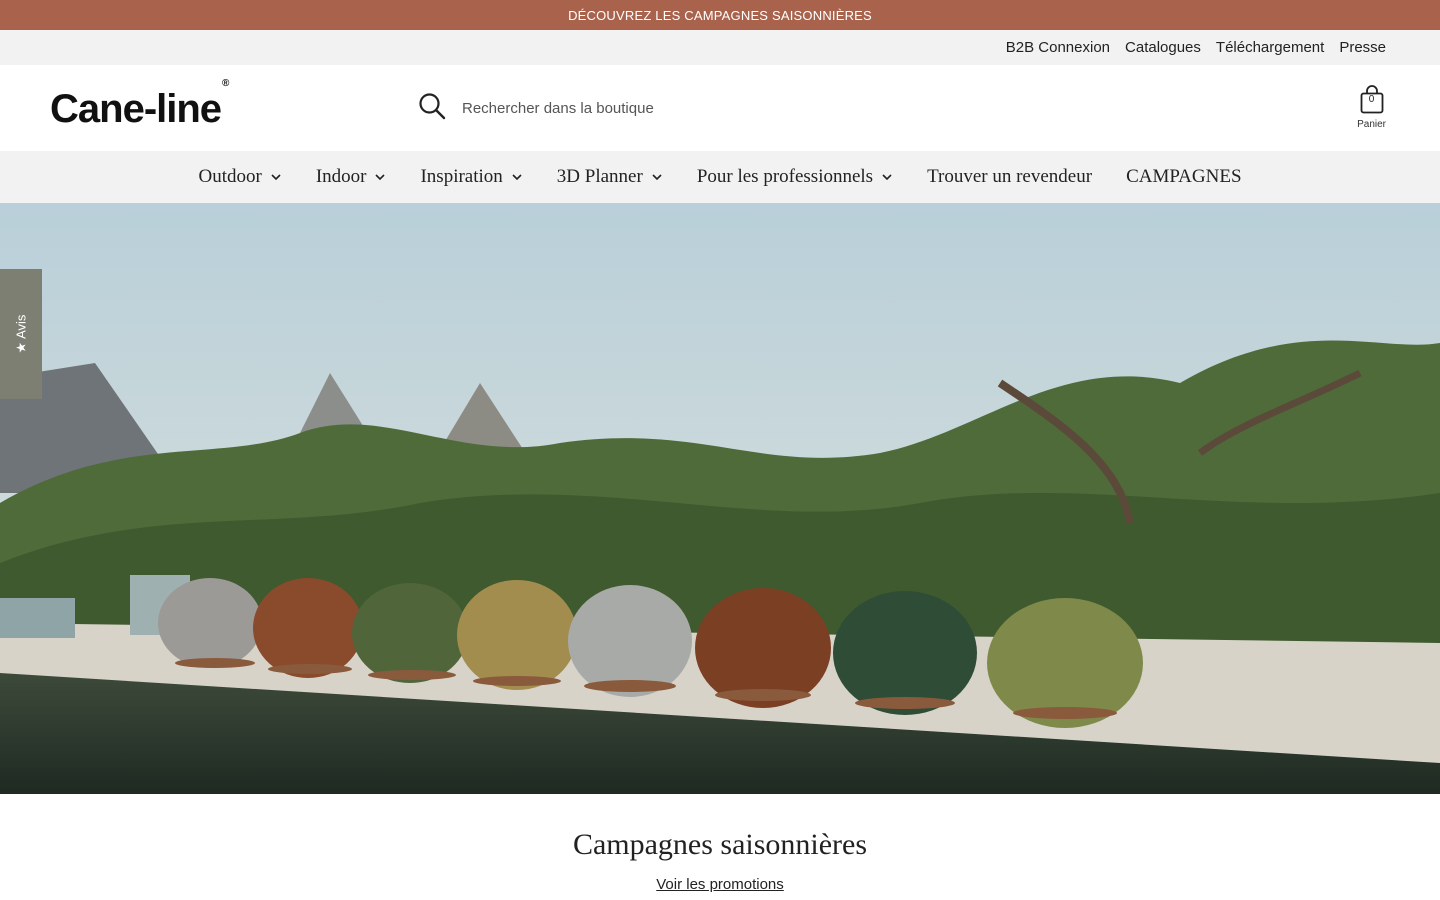 Image resolution: width=1440 pixels, height=900 pixels. I want to click on cart-count: 0, so click(1371, 99).